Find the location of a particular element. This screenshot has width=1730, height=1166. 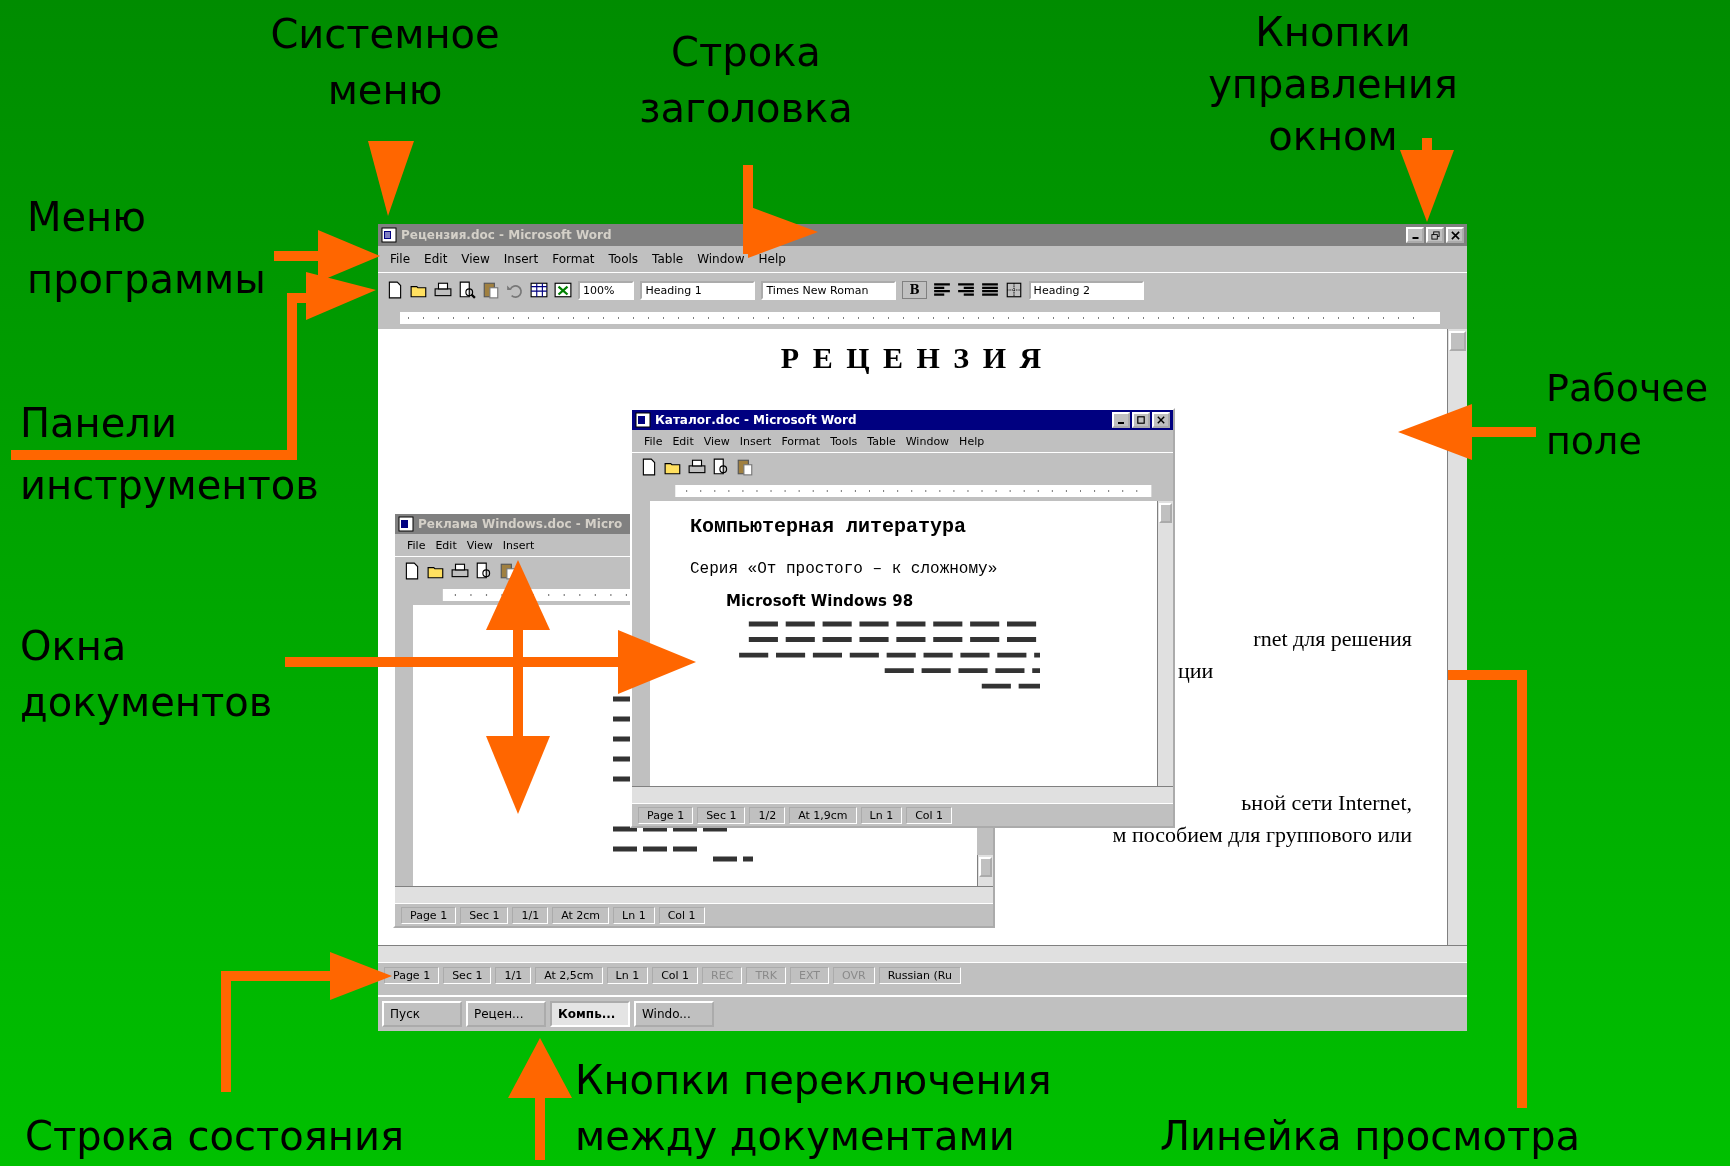

status-text: At 1,9cm is located at coordinates (823, 815).